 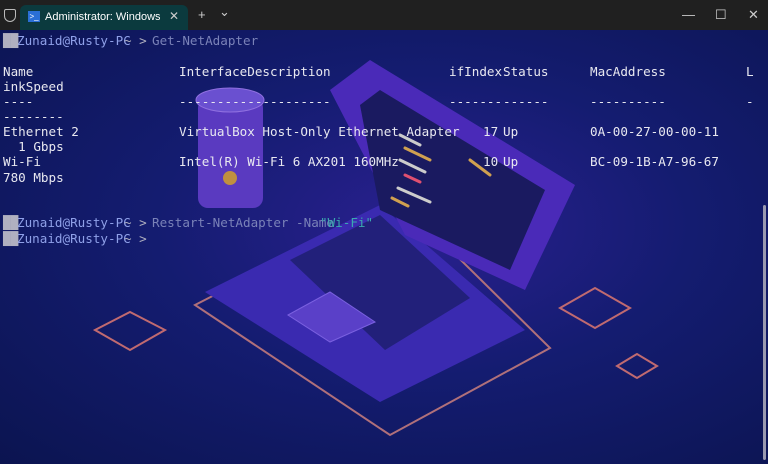 I want to click on prompt-line-3: ██ Zunaid@Rusty-PC ~ >, so click(x=73, y=238).